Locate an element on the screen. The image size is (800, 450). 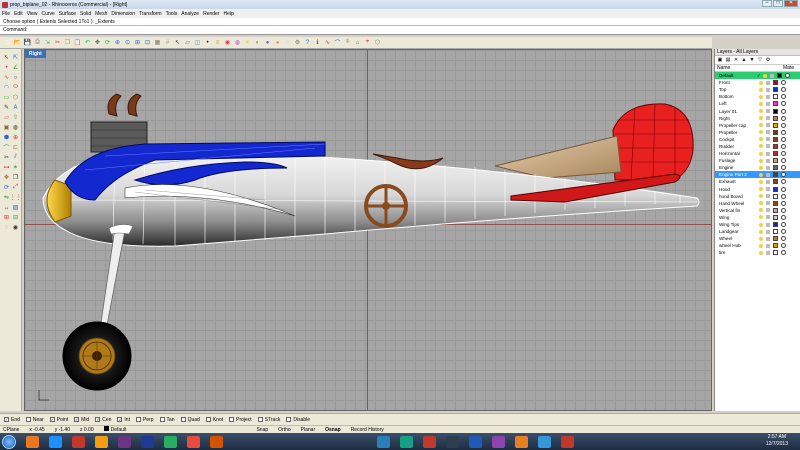
grid-icon: # is located at coordinates (167, 42).